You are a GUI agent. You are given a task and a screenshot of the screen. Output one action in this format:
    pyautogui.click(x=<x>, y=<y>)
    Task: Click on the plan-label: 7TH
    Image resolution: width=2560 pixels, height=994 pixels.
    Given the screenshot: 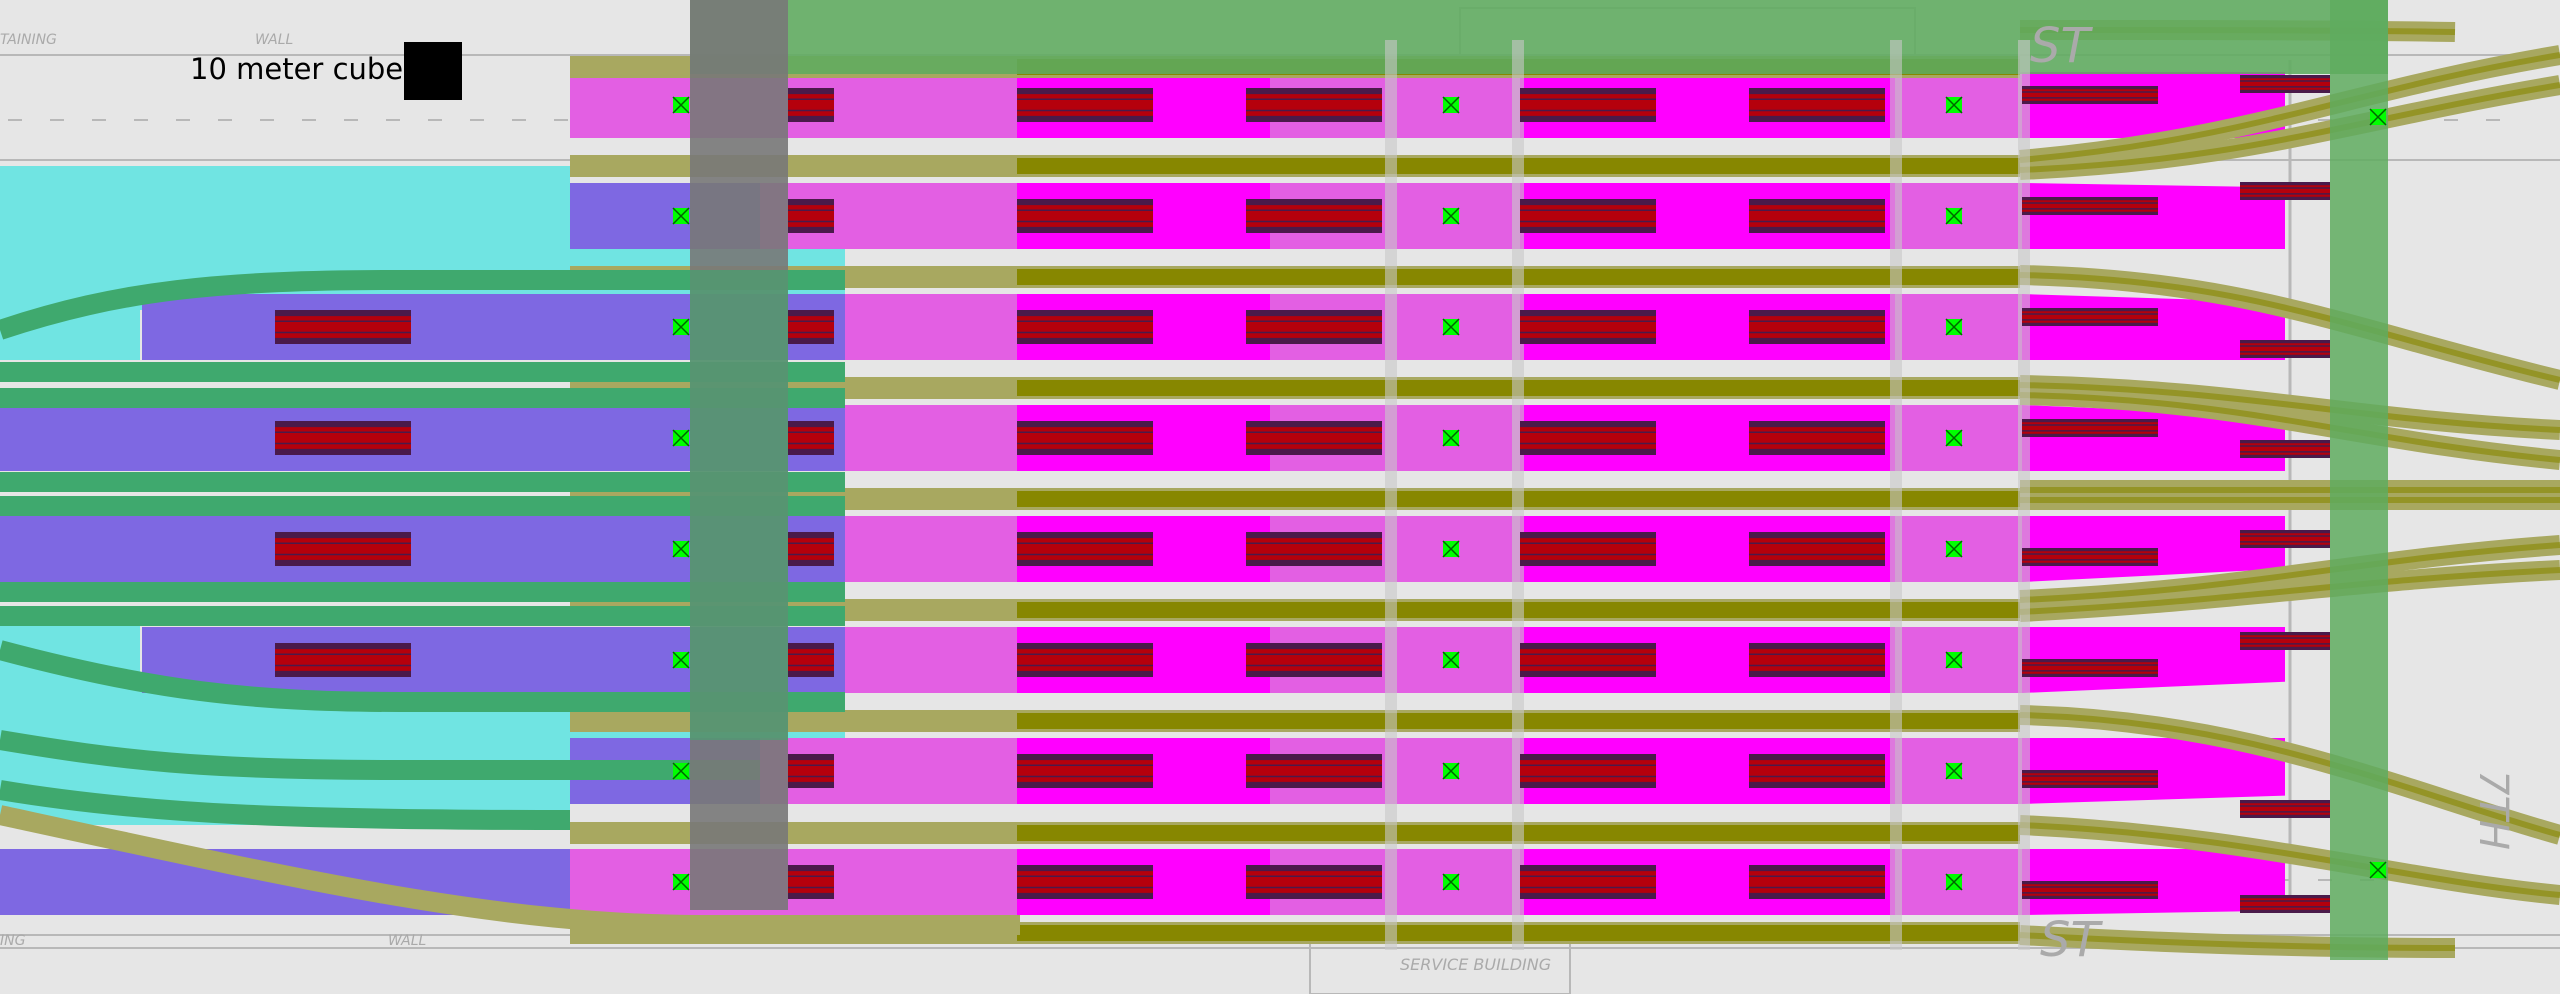 What is the action you would take?
    pyautogui.click(x=2493, y=810)
    